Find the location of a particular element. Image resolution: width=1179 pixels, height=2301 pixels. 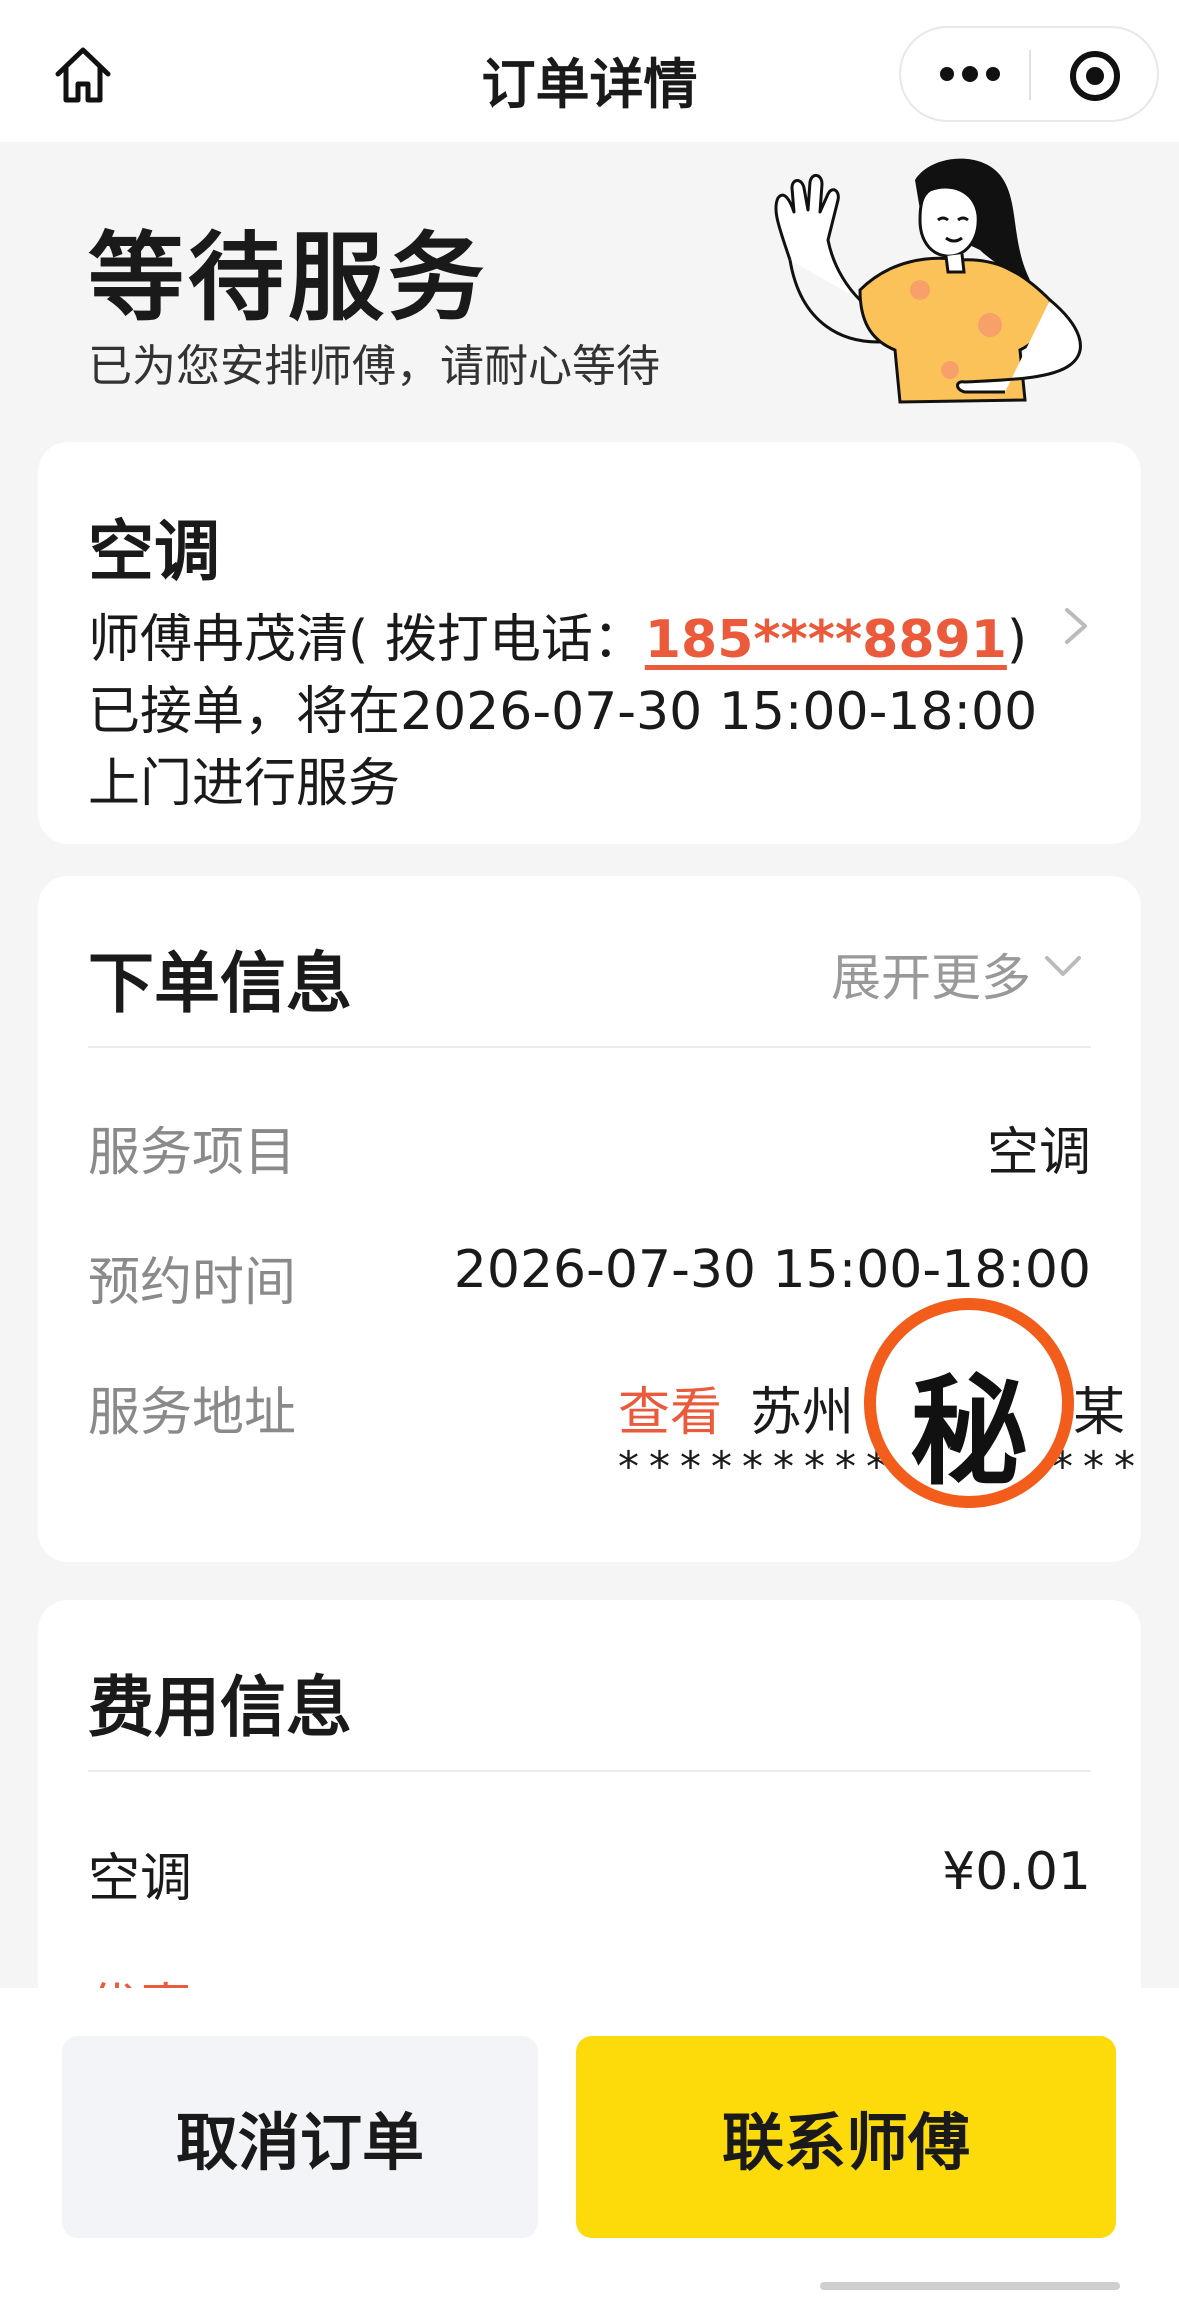

fee-info-title: 费用信息 is located at coordinates (220, 1707).